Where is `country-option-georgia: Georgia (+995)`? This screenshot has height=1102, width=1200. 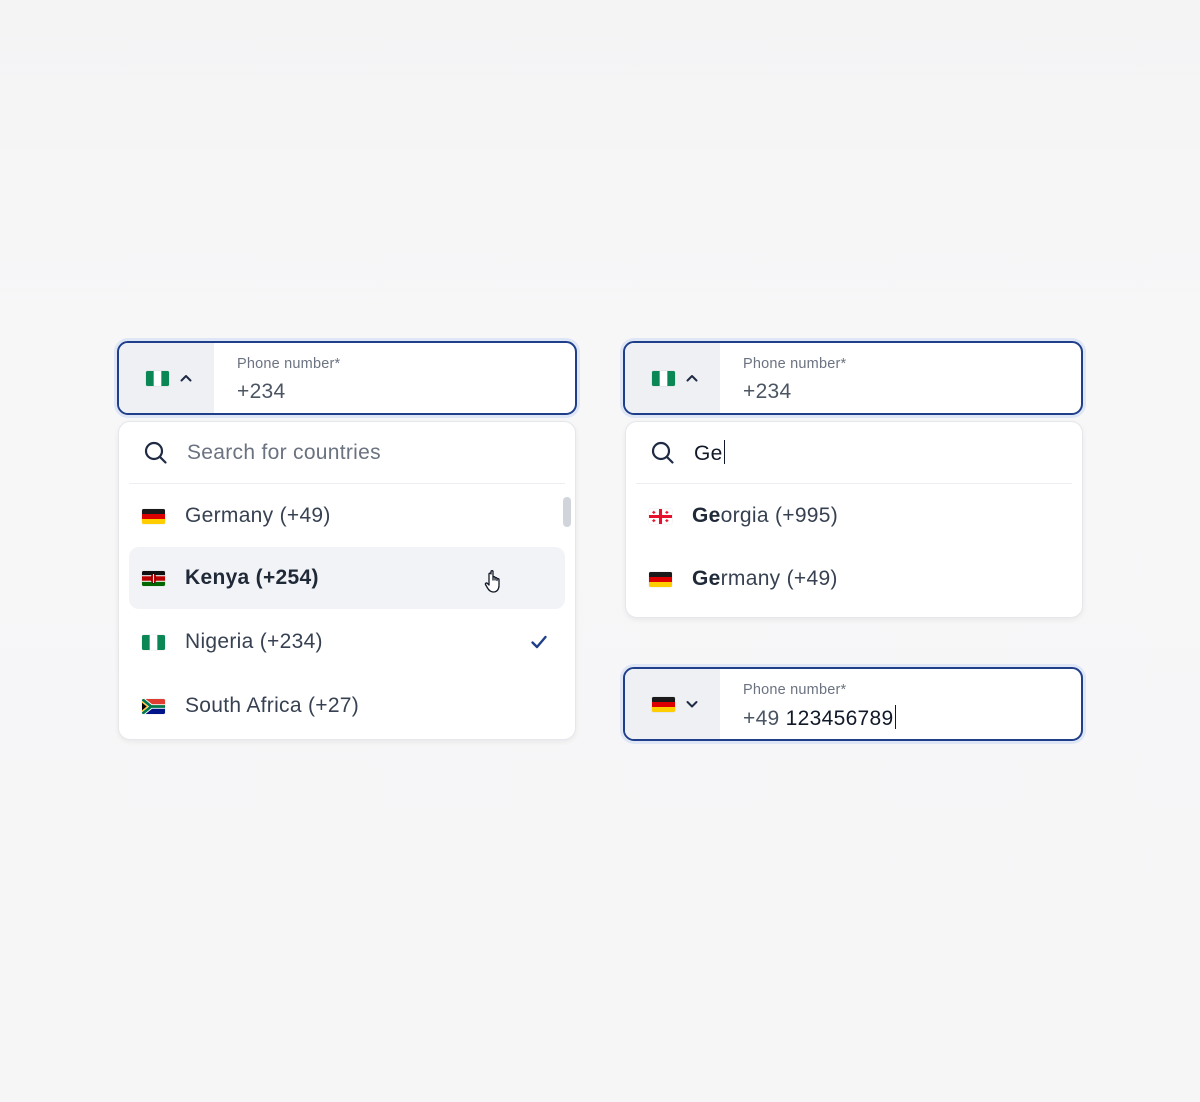 country-option-georgia: Georgia (+995) is located at coordinates (854, 516).